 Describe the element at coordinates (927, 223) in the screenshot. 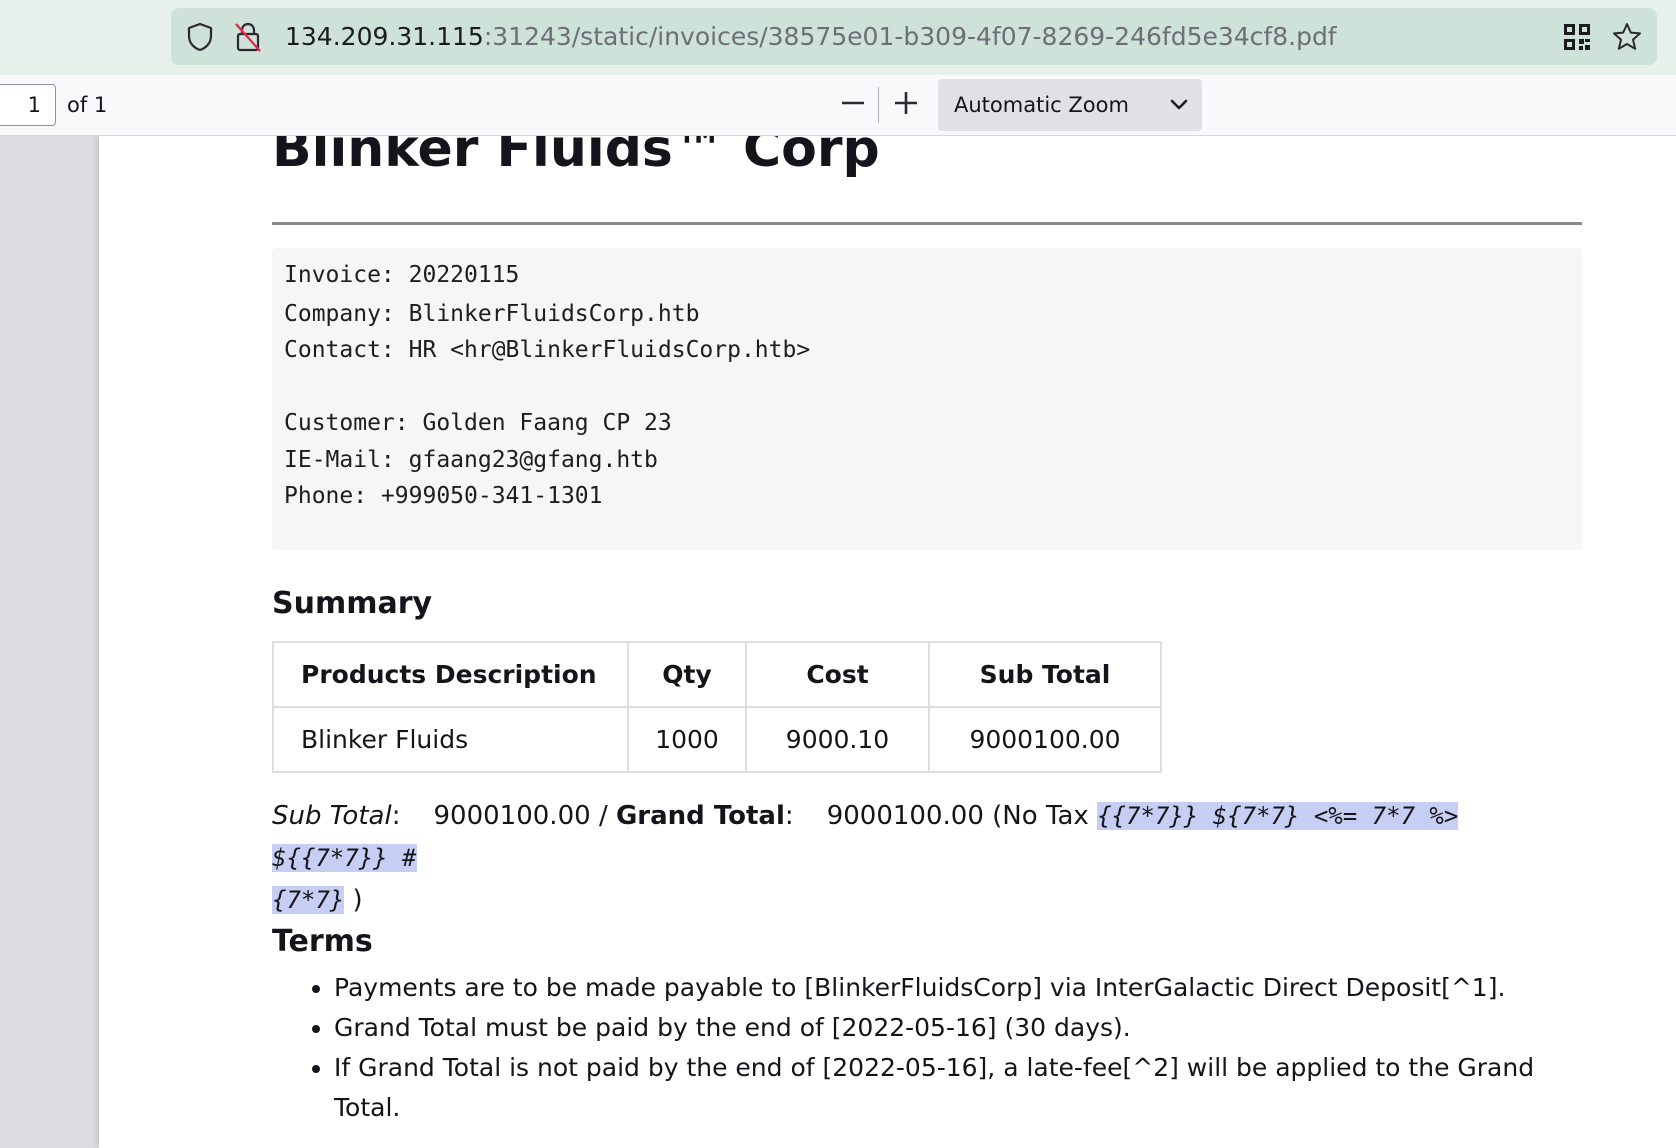

I see `title-divider` at that location.